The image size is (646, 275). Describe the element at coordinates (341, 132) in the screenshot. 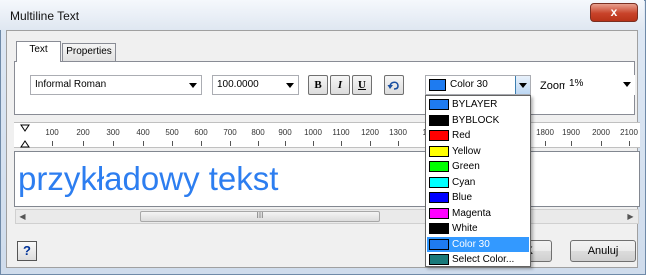

I see `ruler-tick-label: 1100` at that location.